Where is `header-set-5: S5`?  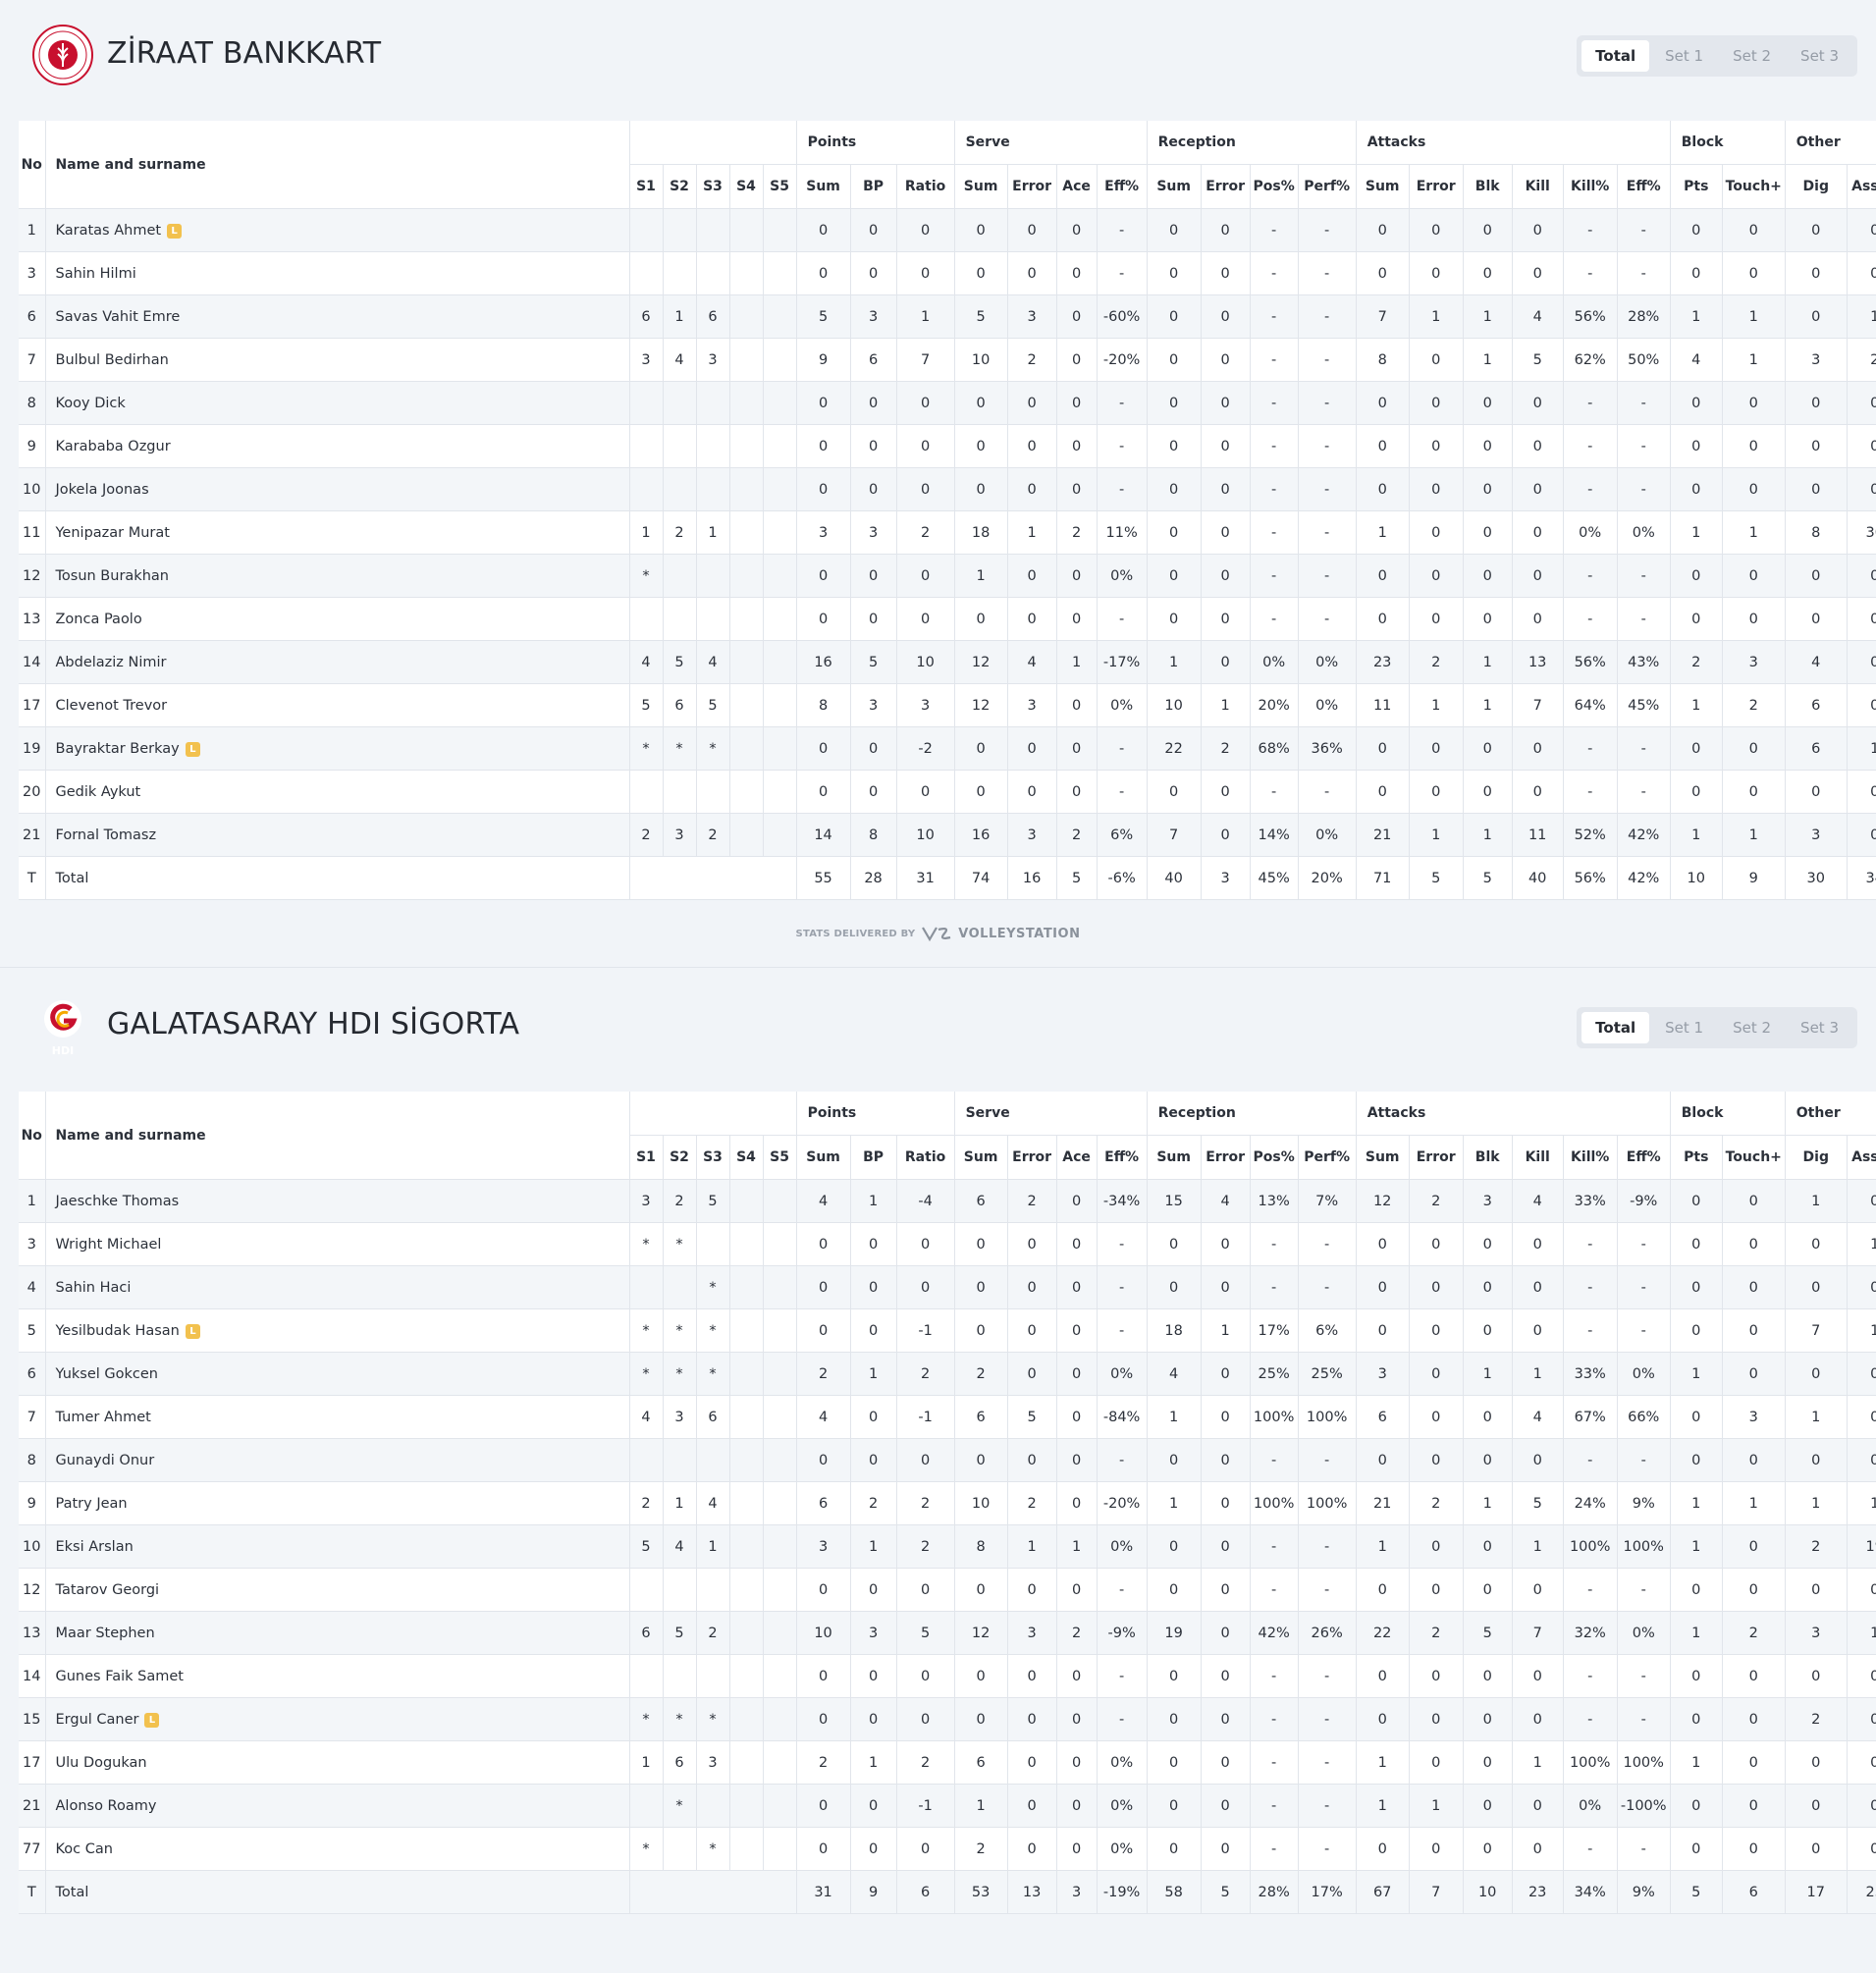
header-set-5: S5 is located at coordinates (780, 1158).